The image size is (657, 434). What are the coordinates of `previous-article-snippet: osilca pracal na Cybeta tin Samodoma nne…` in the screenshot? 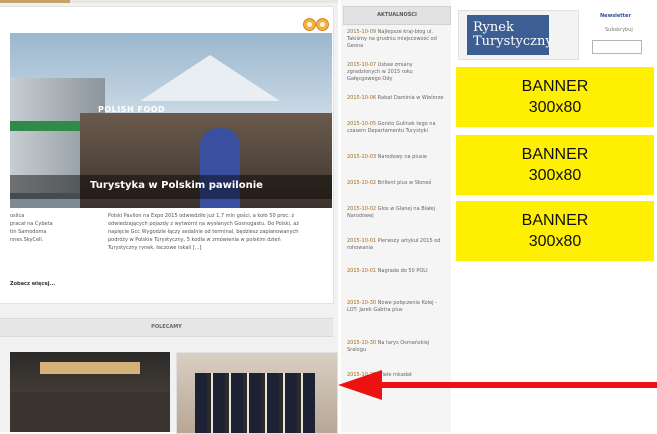 It's located at (45, 228).